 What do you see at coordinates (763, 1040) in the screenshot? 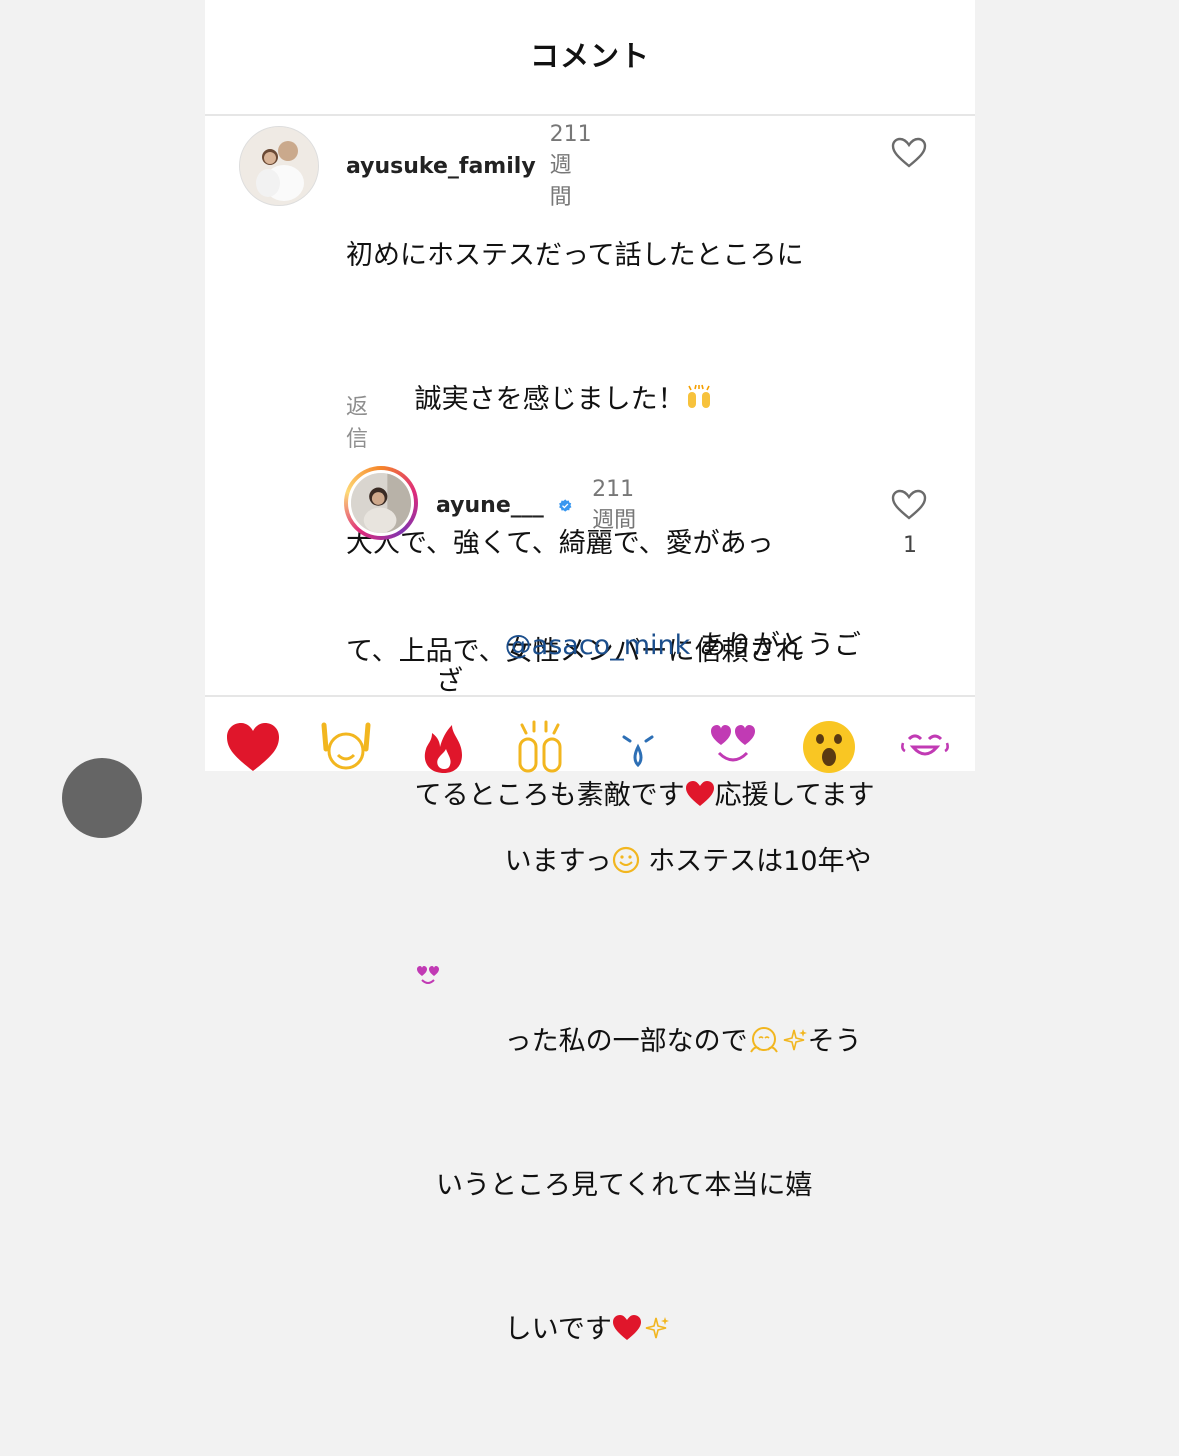
I see `hugging-face-emoji` at bounding box center [763, 1040].